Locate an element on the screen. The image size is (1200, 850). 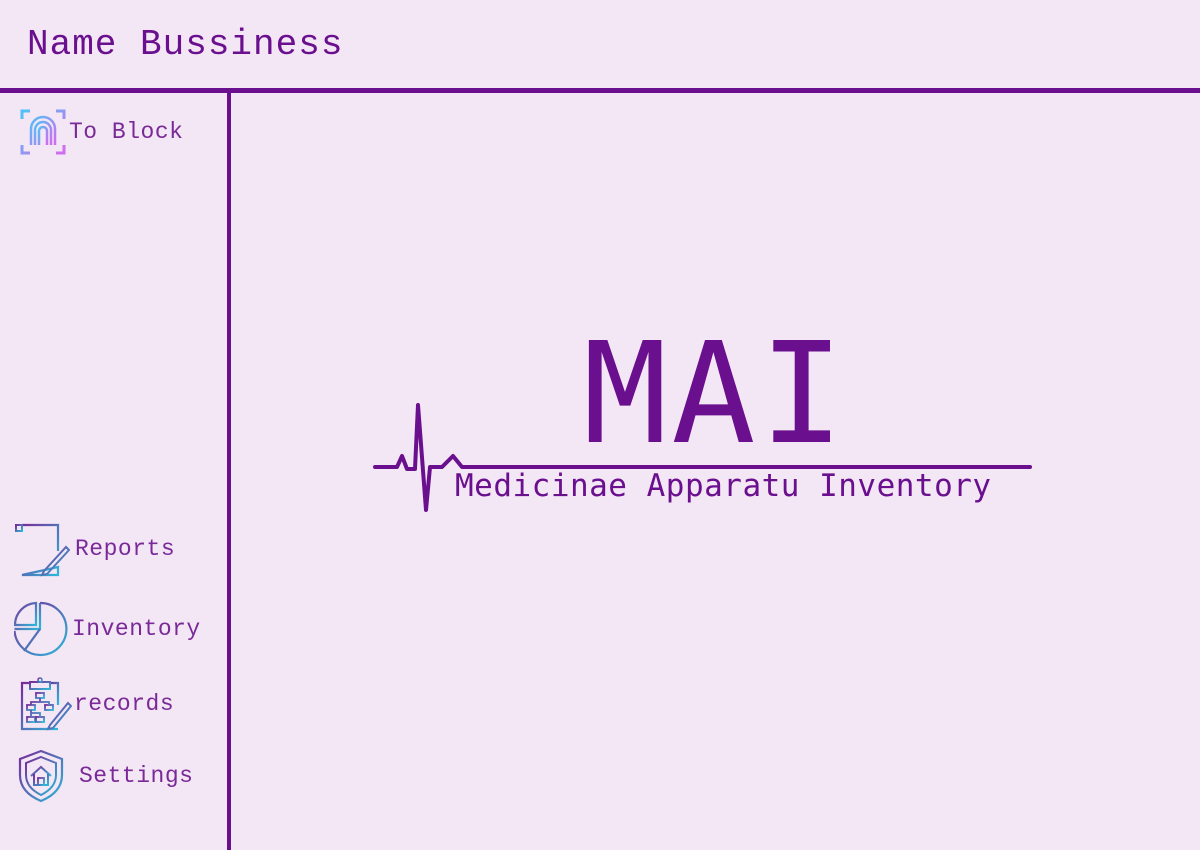
logo-subtitle: Medicinae Apparatu Inventory is located at coordinates (723, 486).